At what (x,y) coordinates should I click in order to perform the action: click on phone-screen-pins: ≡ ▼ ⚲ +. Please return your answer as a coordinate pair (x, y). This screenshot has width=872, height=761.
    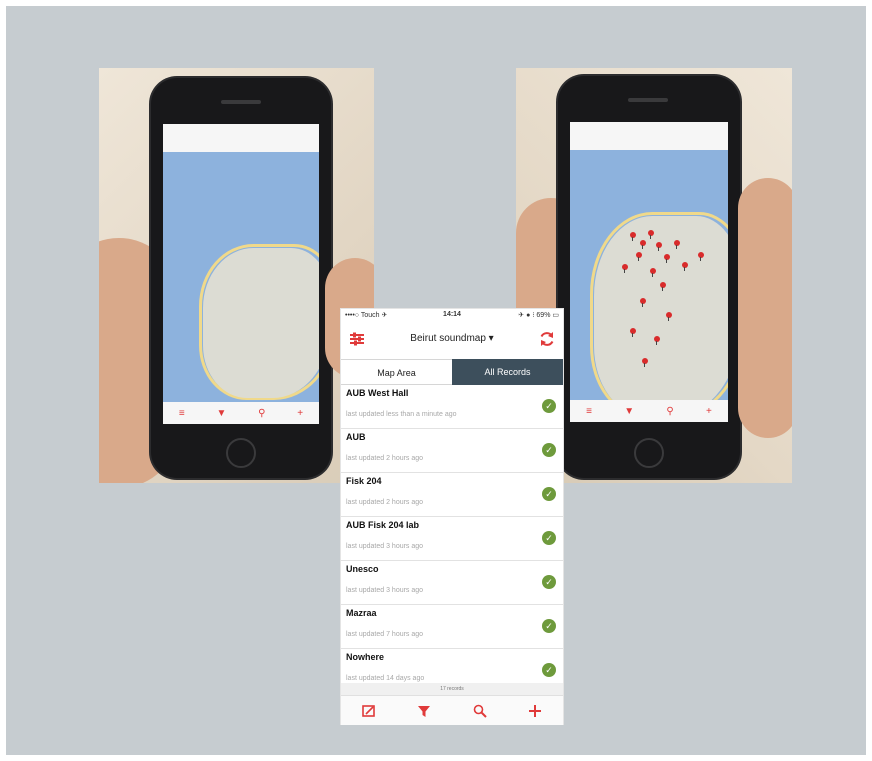
    Looking at the image, I should click on (649, 272).